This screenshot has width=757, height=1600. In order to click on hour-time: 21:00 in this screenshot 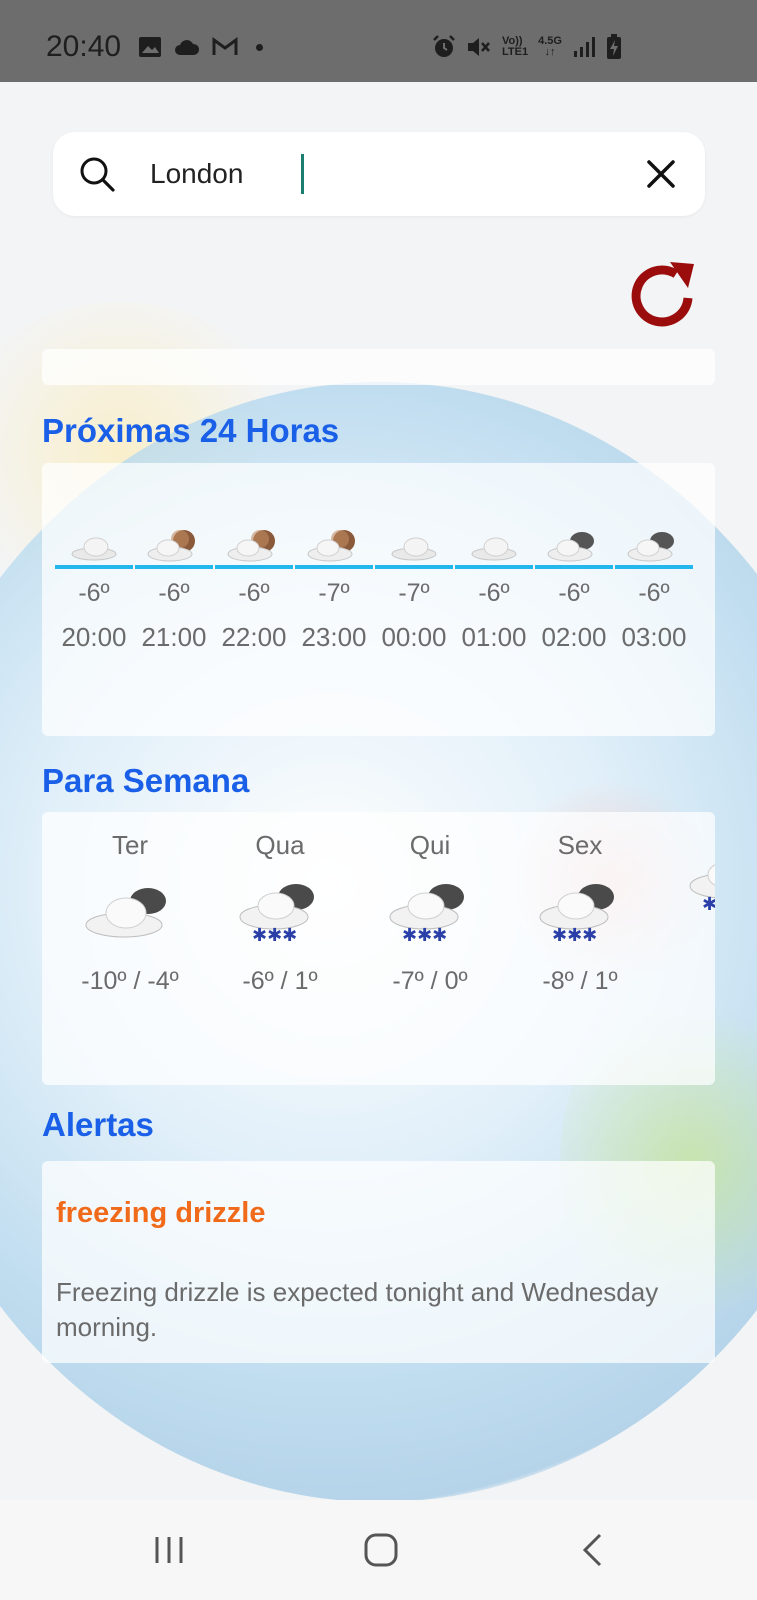, I will do `click(174, 637)`.